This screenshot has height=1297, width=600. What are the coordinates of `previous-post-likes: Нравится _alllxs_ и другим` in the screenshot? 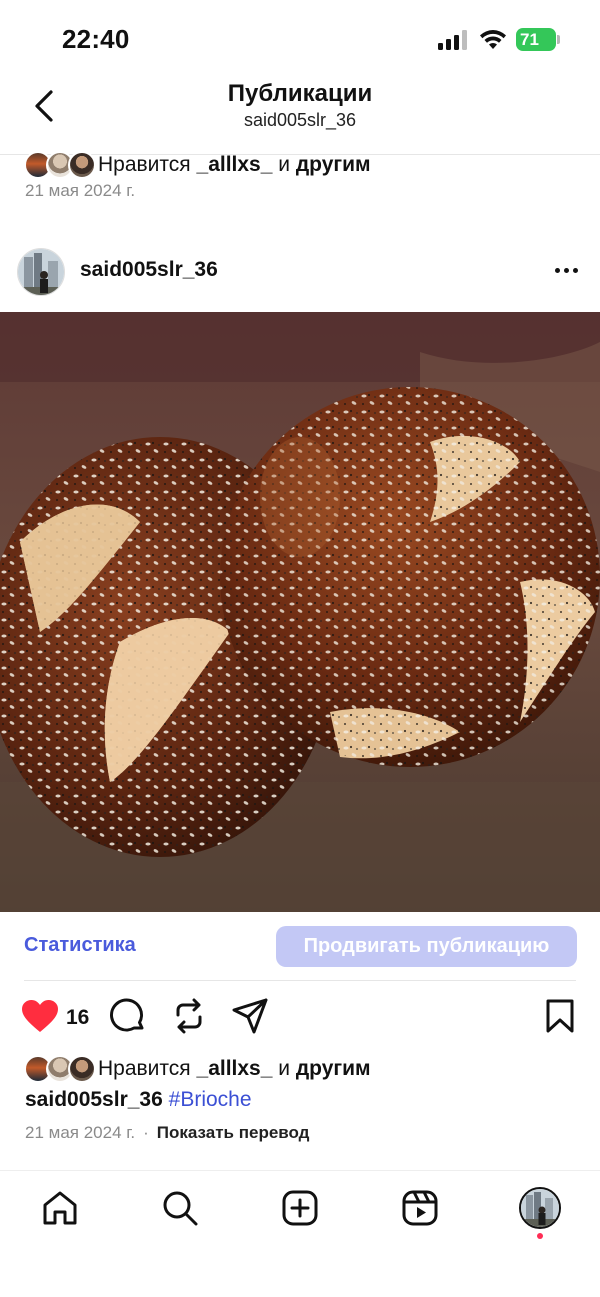 It's located at (197, 165).